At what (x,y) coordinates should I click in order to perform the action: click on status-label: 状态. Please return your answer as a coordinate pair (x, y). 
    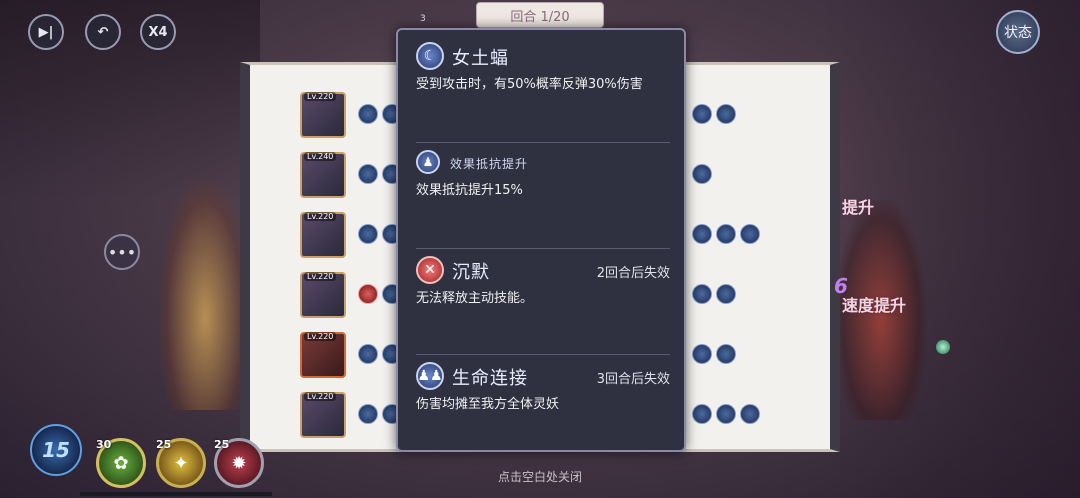
    Looking at the image, I should click on (1018, 33).